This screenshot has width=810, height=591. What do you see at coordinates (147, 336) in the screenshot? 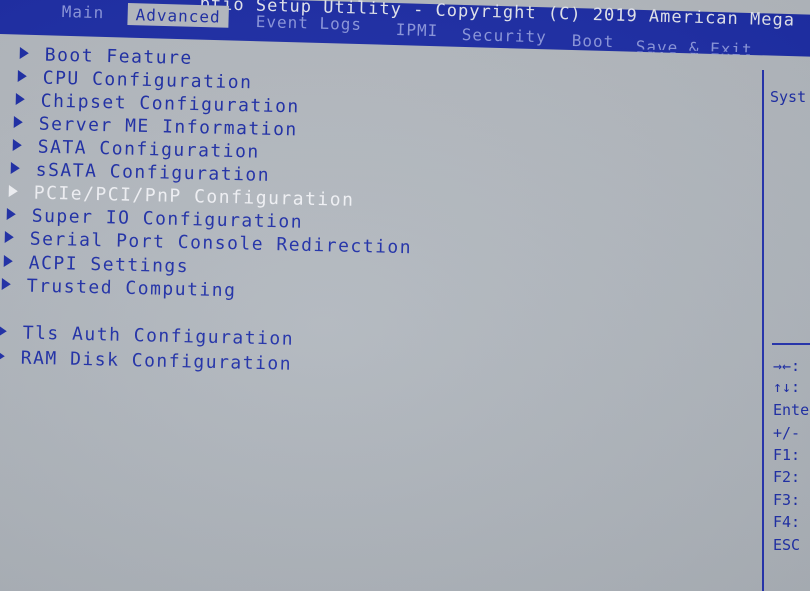
I see `menu-item-tls-auth-configuration: Tls Auth Configuration` at bounding box center [147, 336].